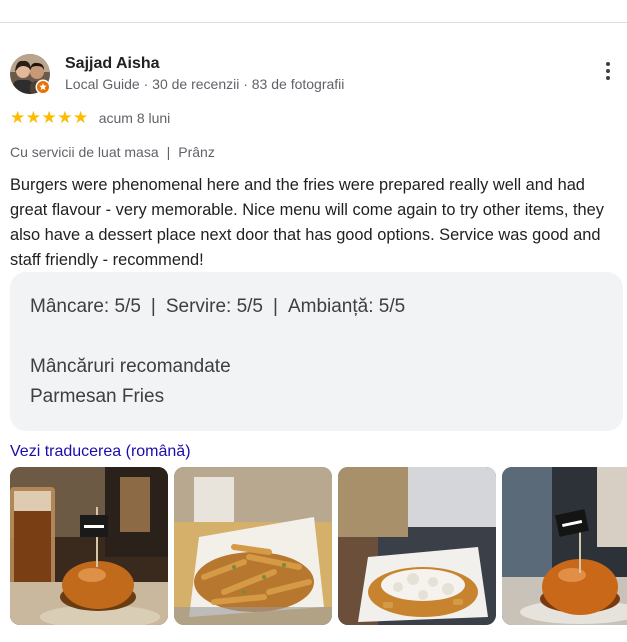  Describe the element at coordinates (346, 306) in the screenshot. I see `atmosphere-score: Ambianță: 5/5` at that location.